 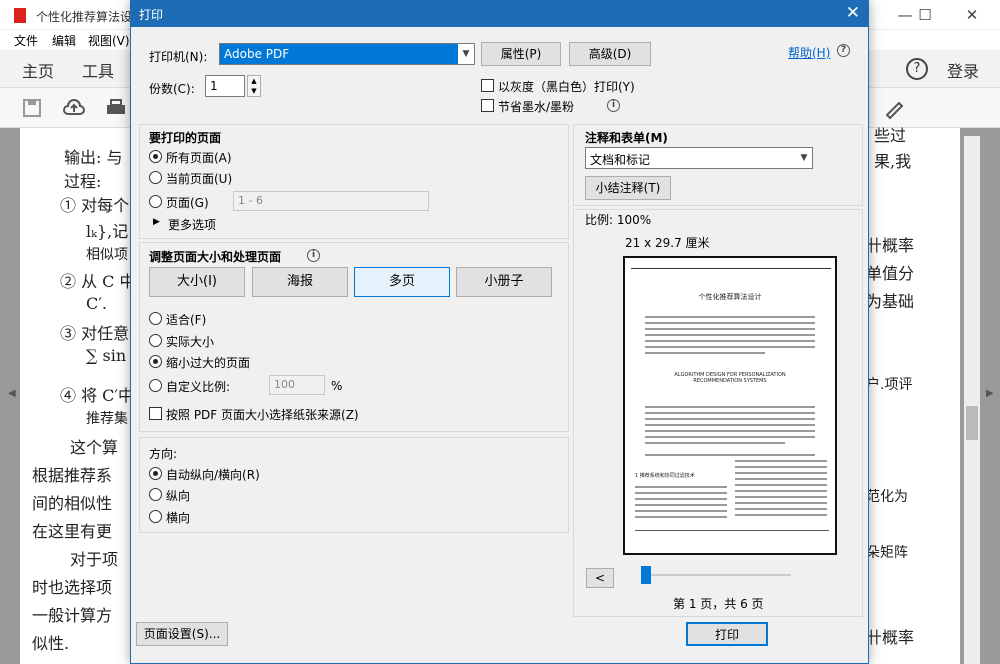 What do you see at coordinates (843, 50) in the screenshot?
I see `help-info-icon: ?` at bounding box center [843, 50].